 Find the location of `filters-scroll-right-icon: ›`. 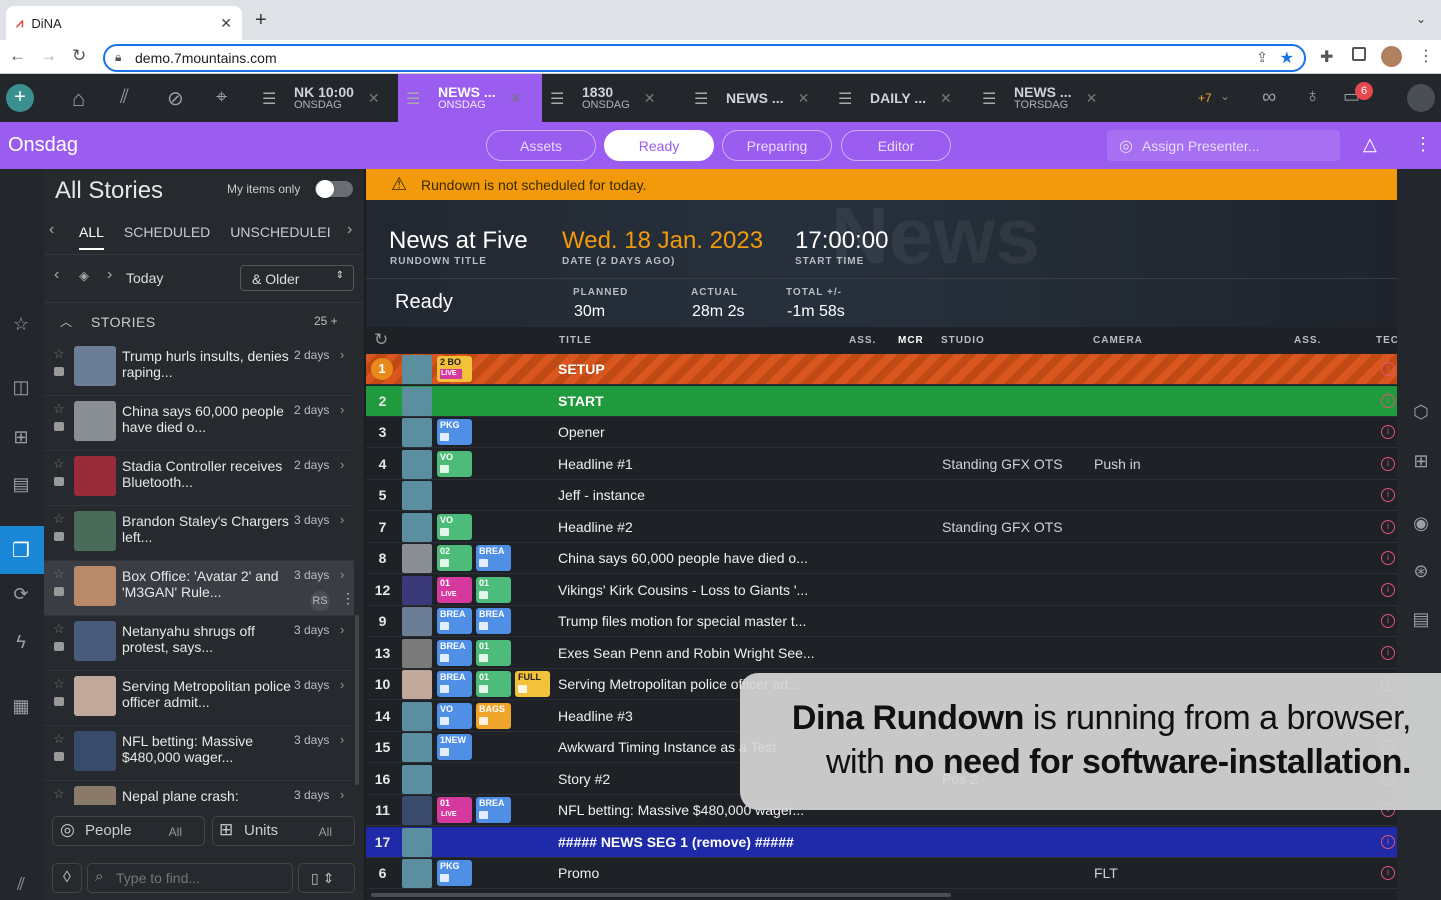

filters-scroll-right-icon: › is located at coordinates (349, 230).